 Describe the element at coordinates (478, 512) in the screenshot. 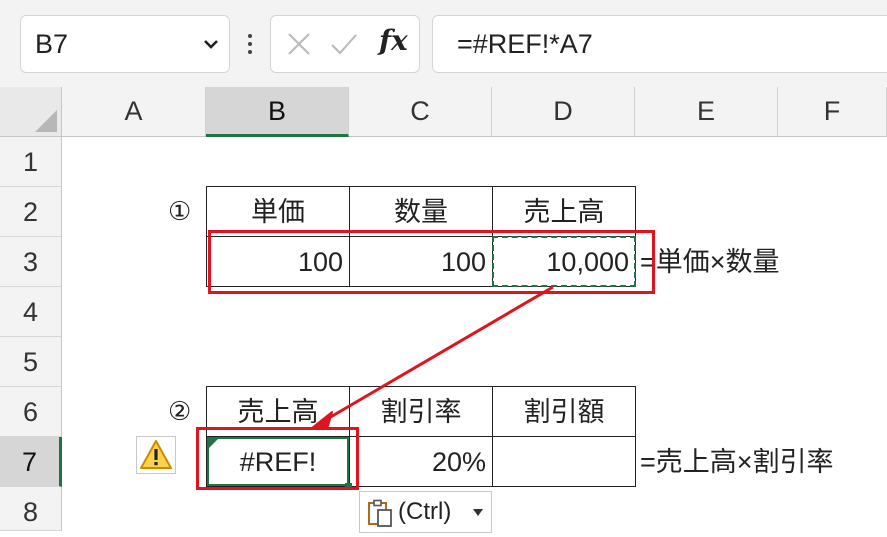

I see `dropdown-arrow-icon` at that location.